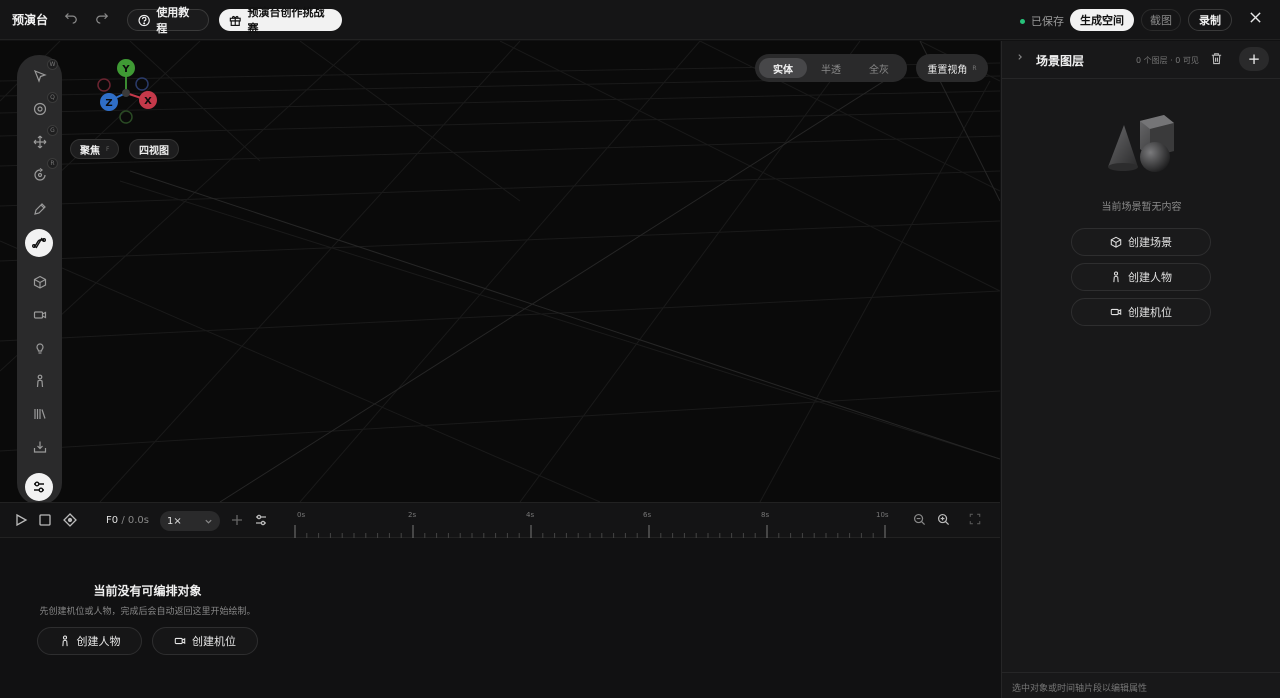 The height and width of the screenshot is (698, 1280). What do you see at coordinates (879, 68) in the screenshot?
I see `mode-gray-button: 全灰` at bounding box center [879, 68].